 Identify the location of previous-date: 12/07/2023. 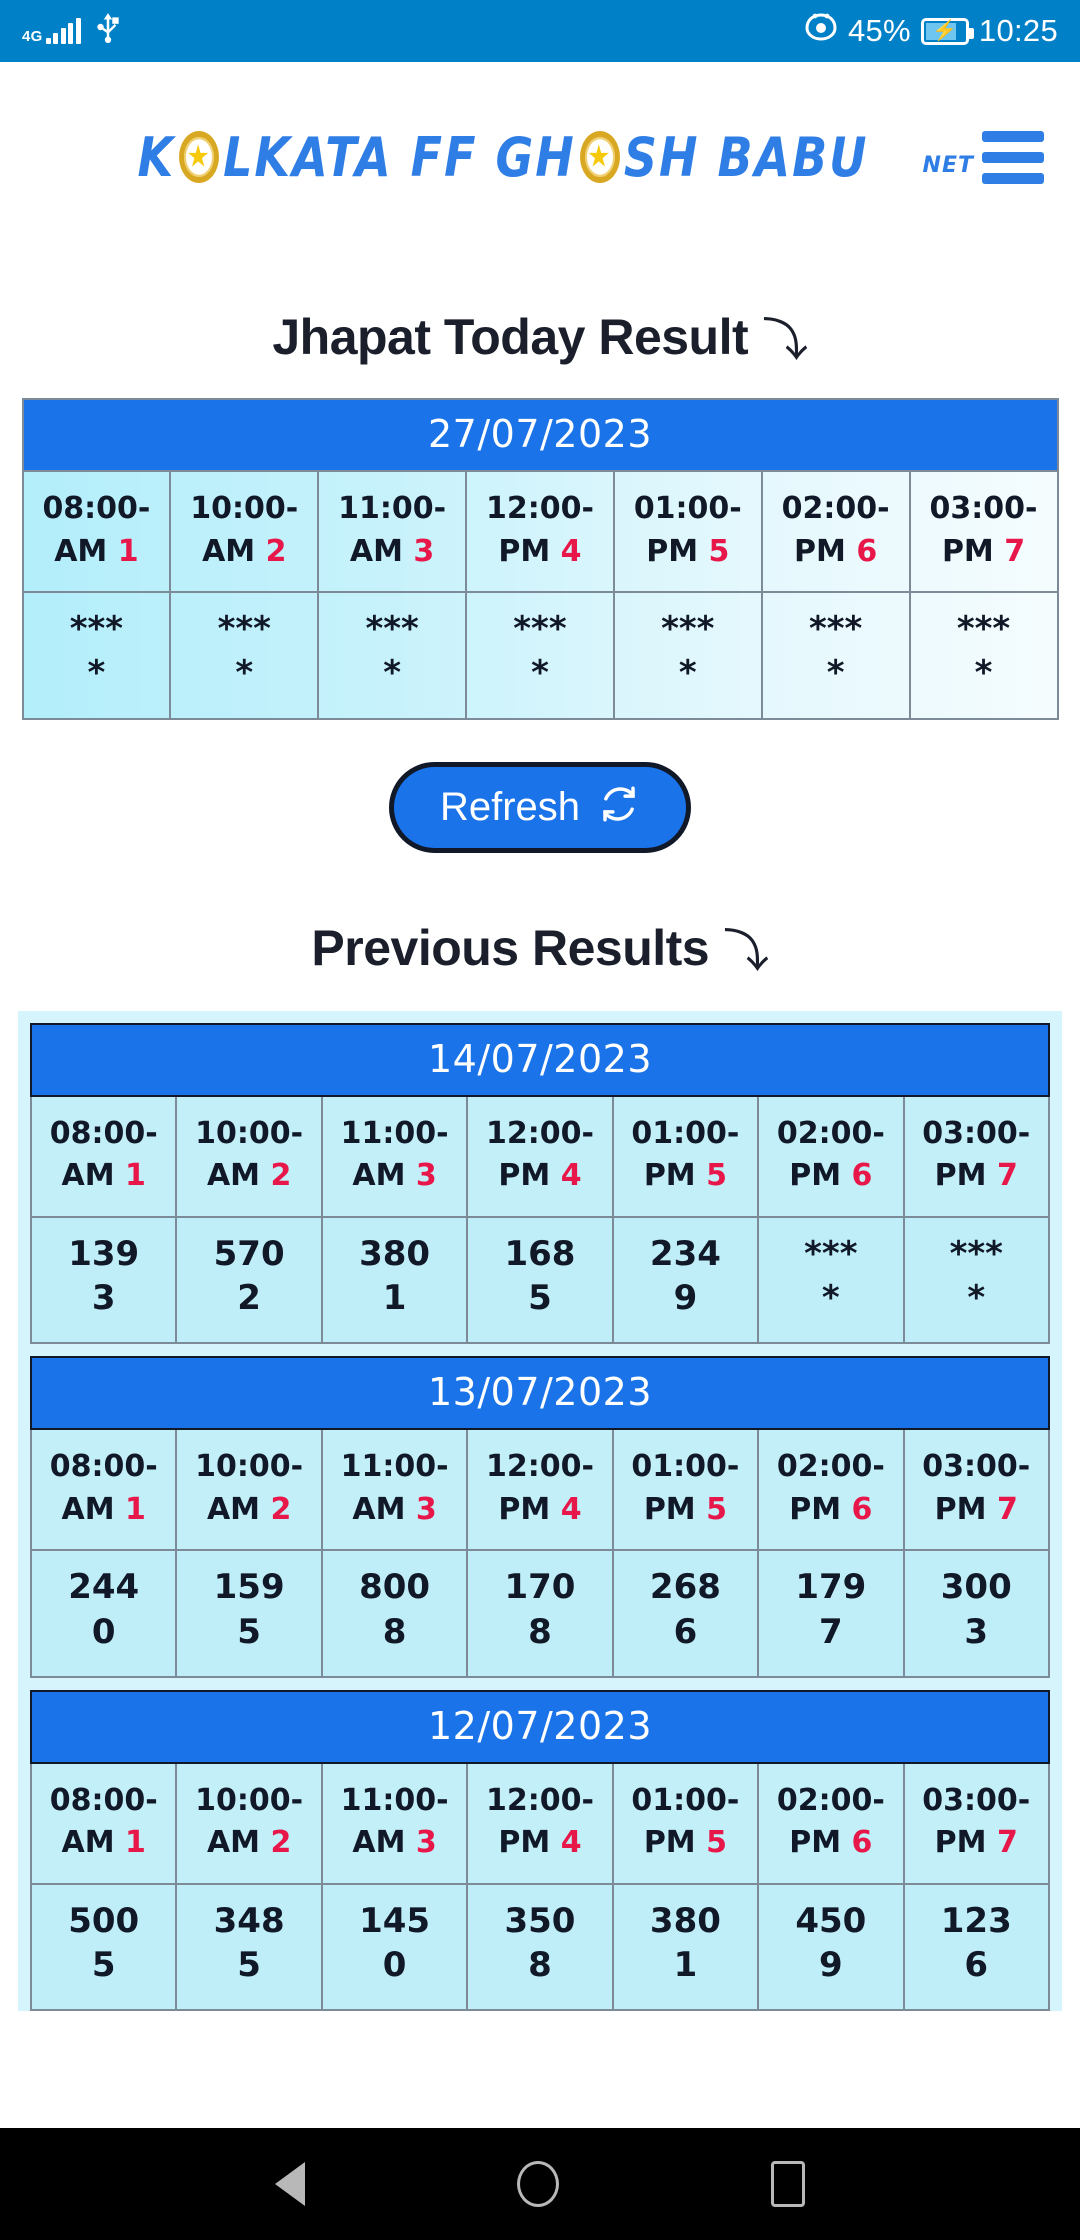
(540, 1726).